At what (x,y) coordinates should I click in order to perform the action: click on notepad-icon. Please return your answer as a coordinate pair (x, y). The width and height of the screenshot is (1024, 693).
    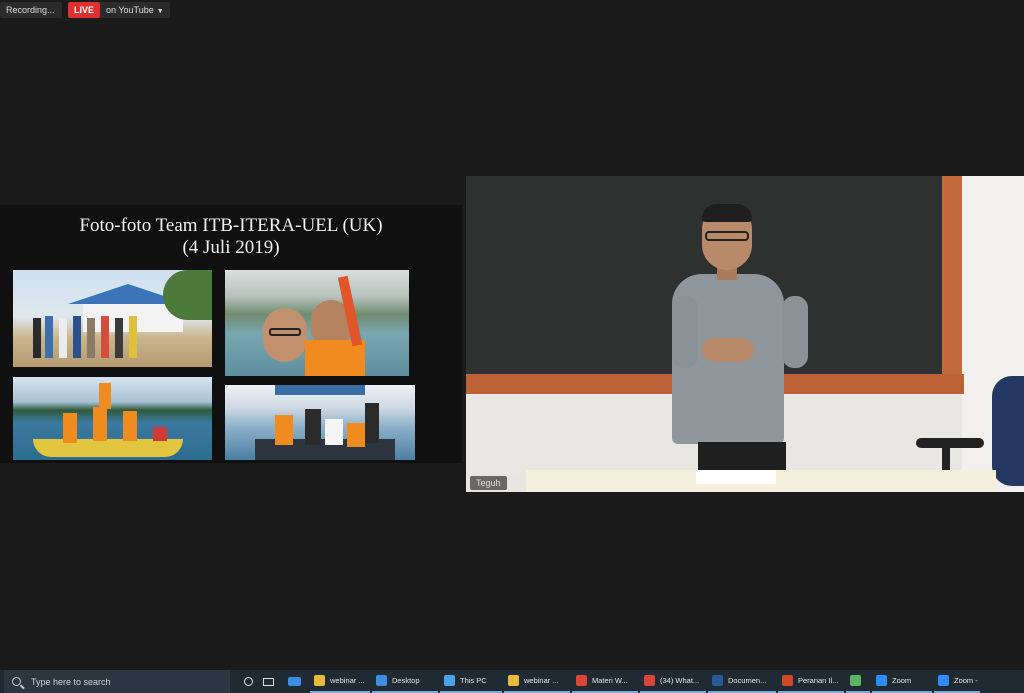
    Looking at the image, I should click on (855, 680).